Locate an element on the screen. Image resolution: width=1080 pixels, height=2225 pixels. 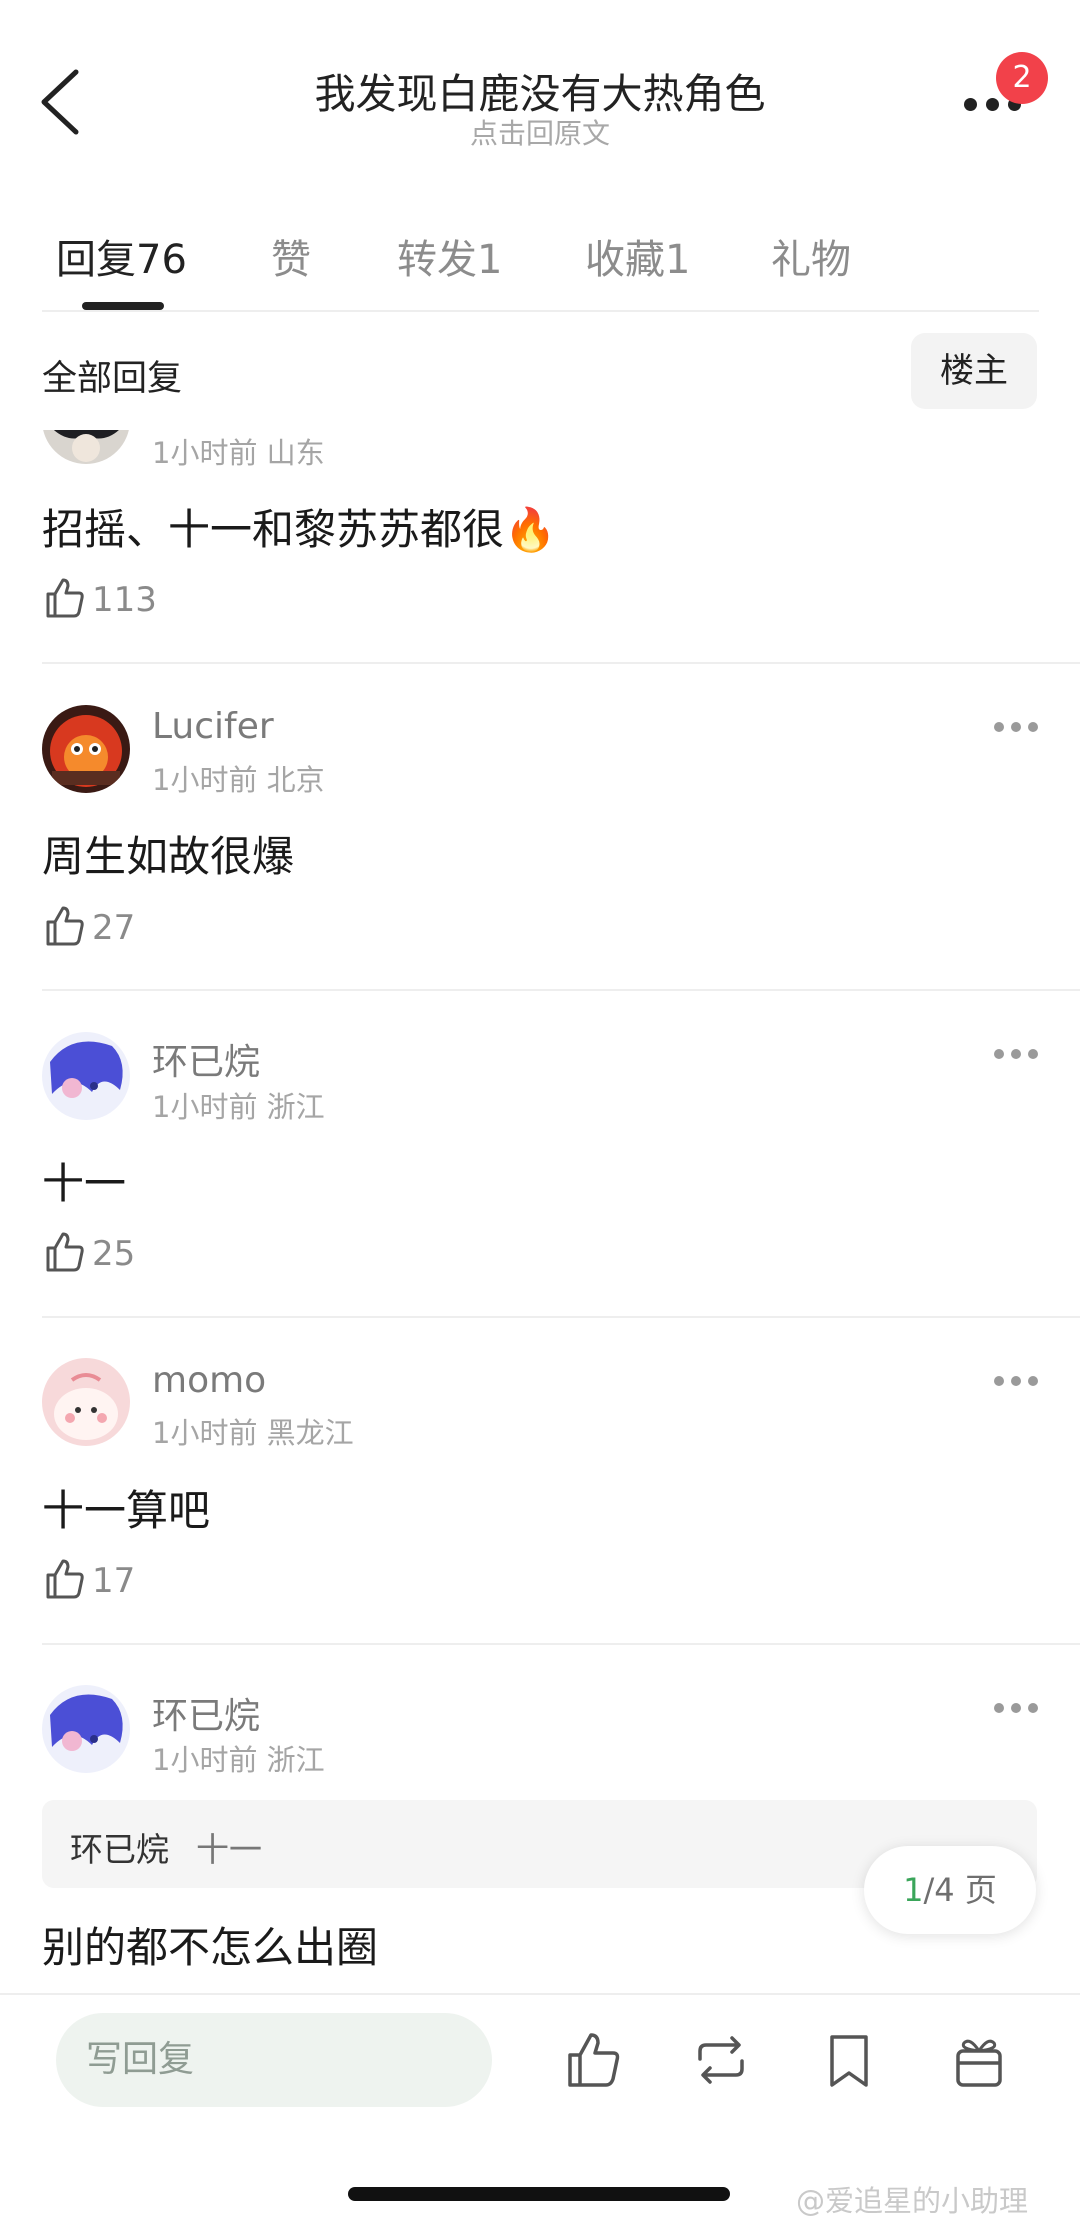
post-title: 我发现白鹿没有大热角色 is located at coordinates (540, 90).